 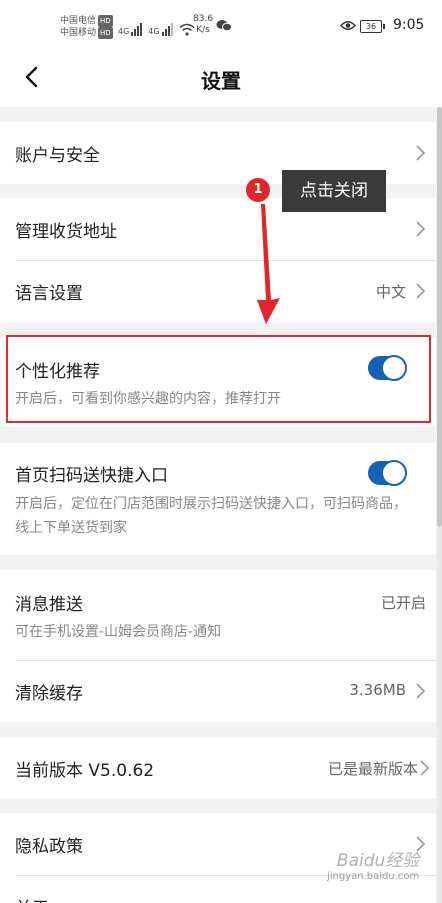 I want to click on network-speed: 83.6 K/s, so click(x=203, y=25).